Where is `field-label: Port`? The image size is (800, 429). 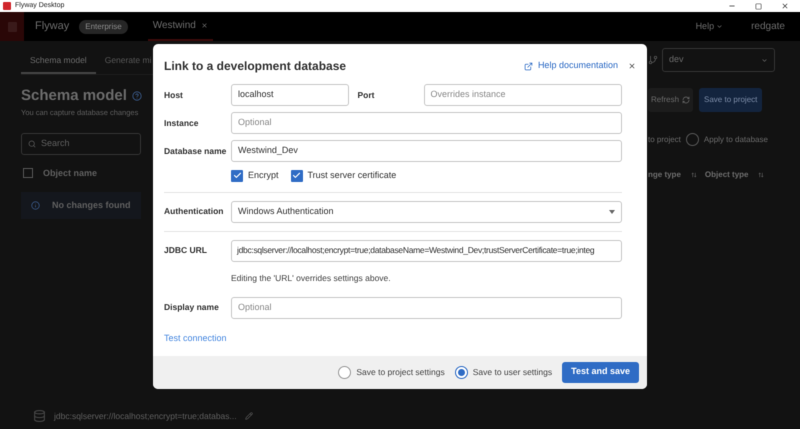
field-label: Port is located at coordinates (366, 95).